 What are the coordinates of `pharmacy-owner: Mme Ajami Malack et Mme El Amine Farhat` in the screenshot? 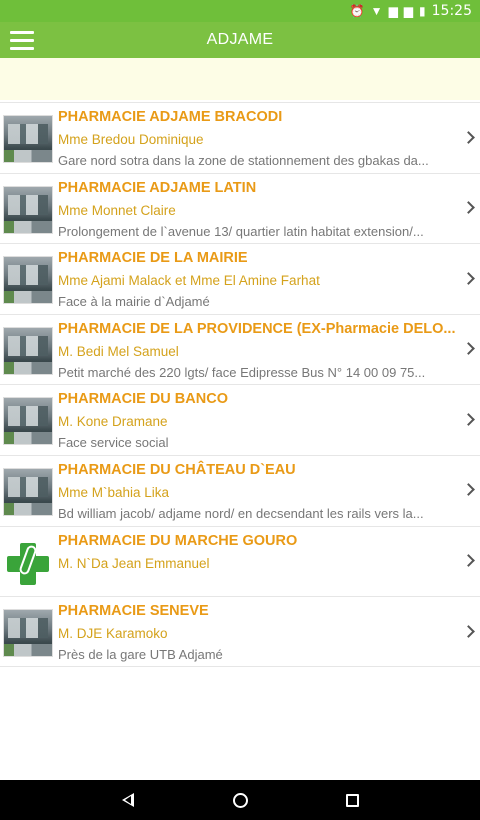 It's located at (189, 281).